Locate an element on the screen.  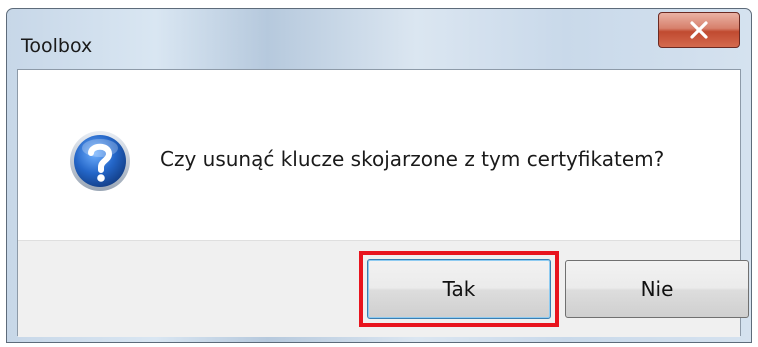
question-icon is located at coordinates (100, 161).